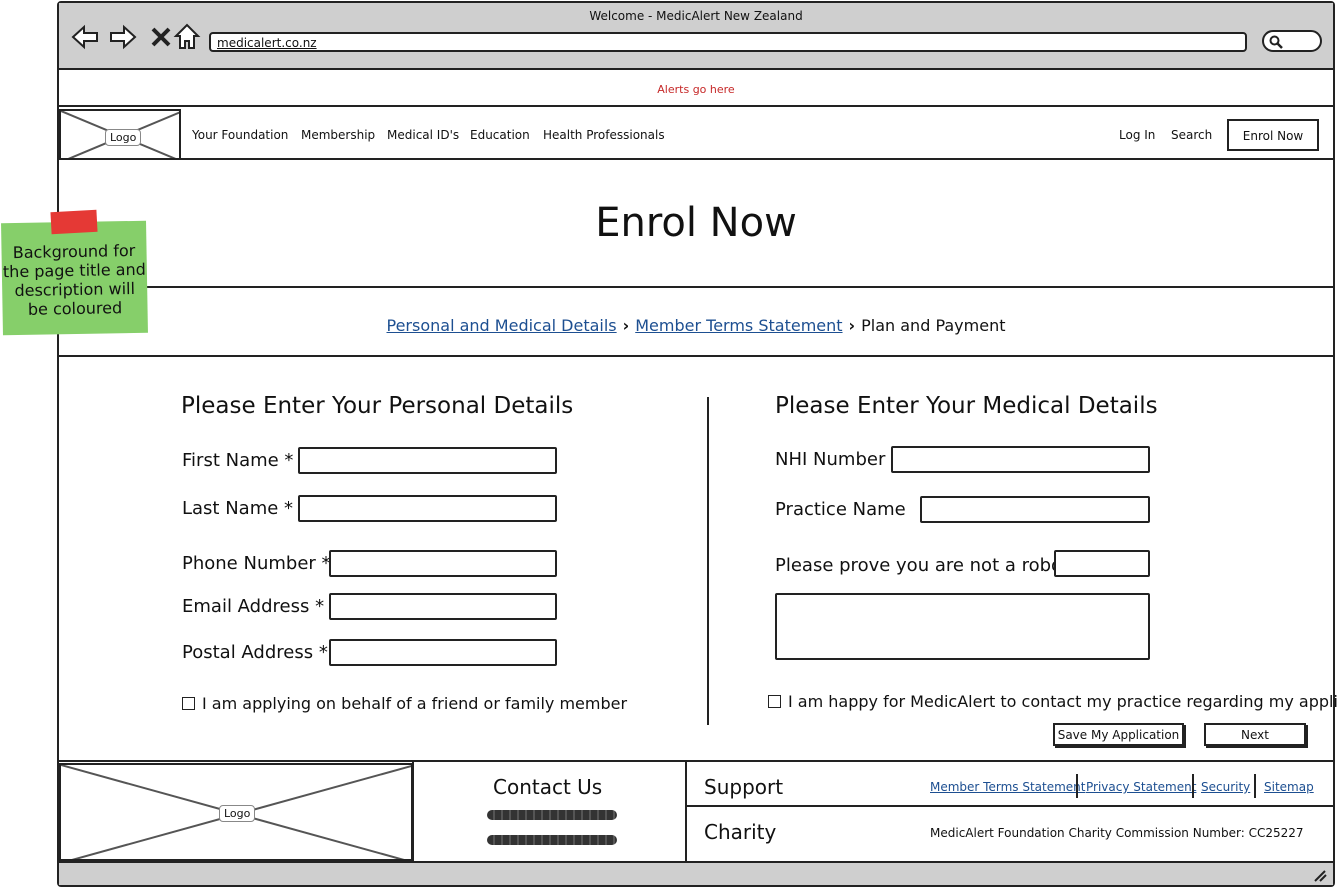 The width and height of the screenshot is (1337, 889). What do you see at coordinates (696, 873) in the screenshot?
I see `browser-status-bar` at bounding box center [696, 873].